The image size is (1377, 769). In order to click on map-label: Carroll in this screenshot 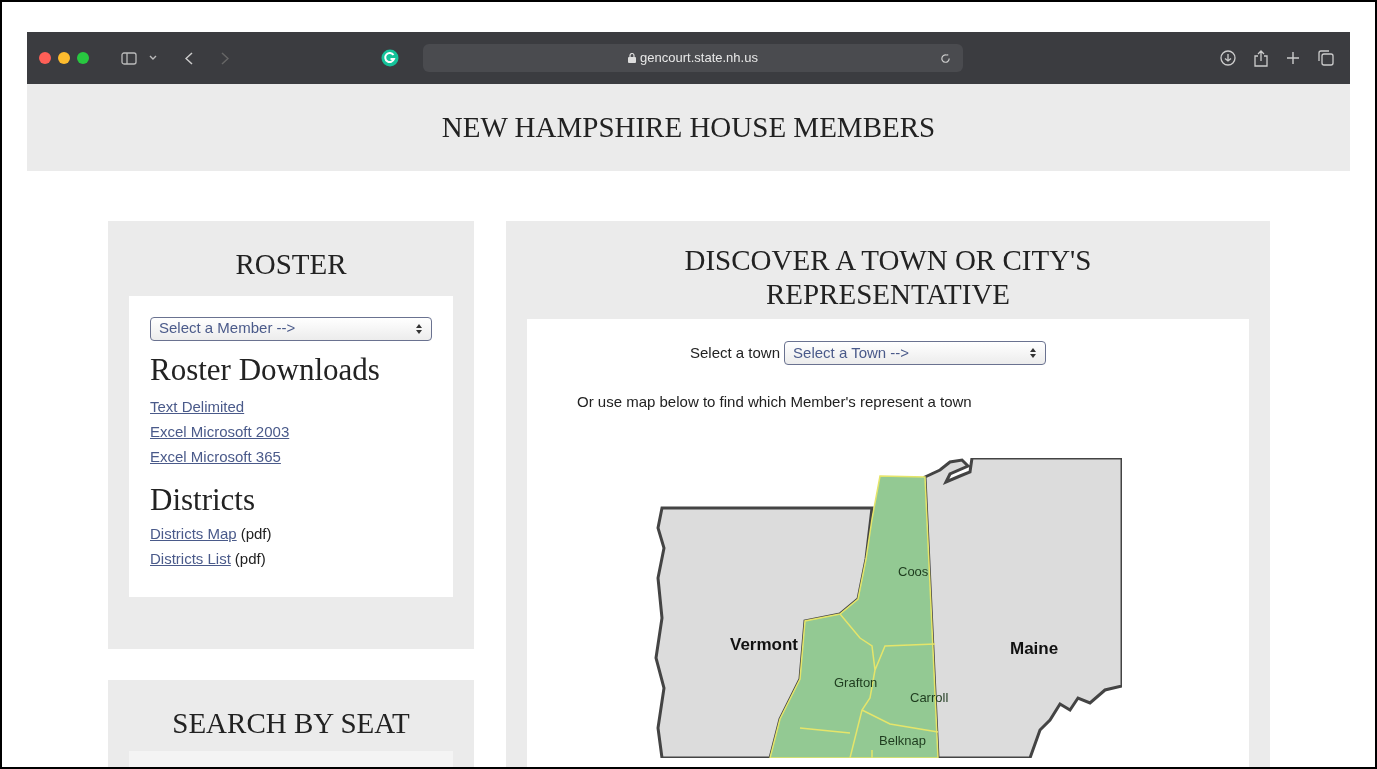, I will do `click(929, 697)`.